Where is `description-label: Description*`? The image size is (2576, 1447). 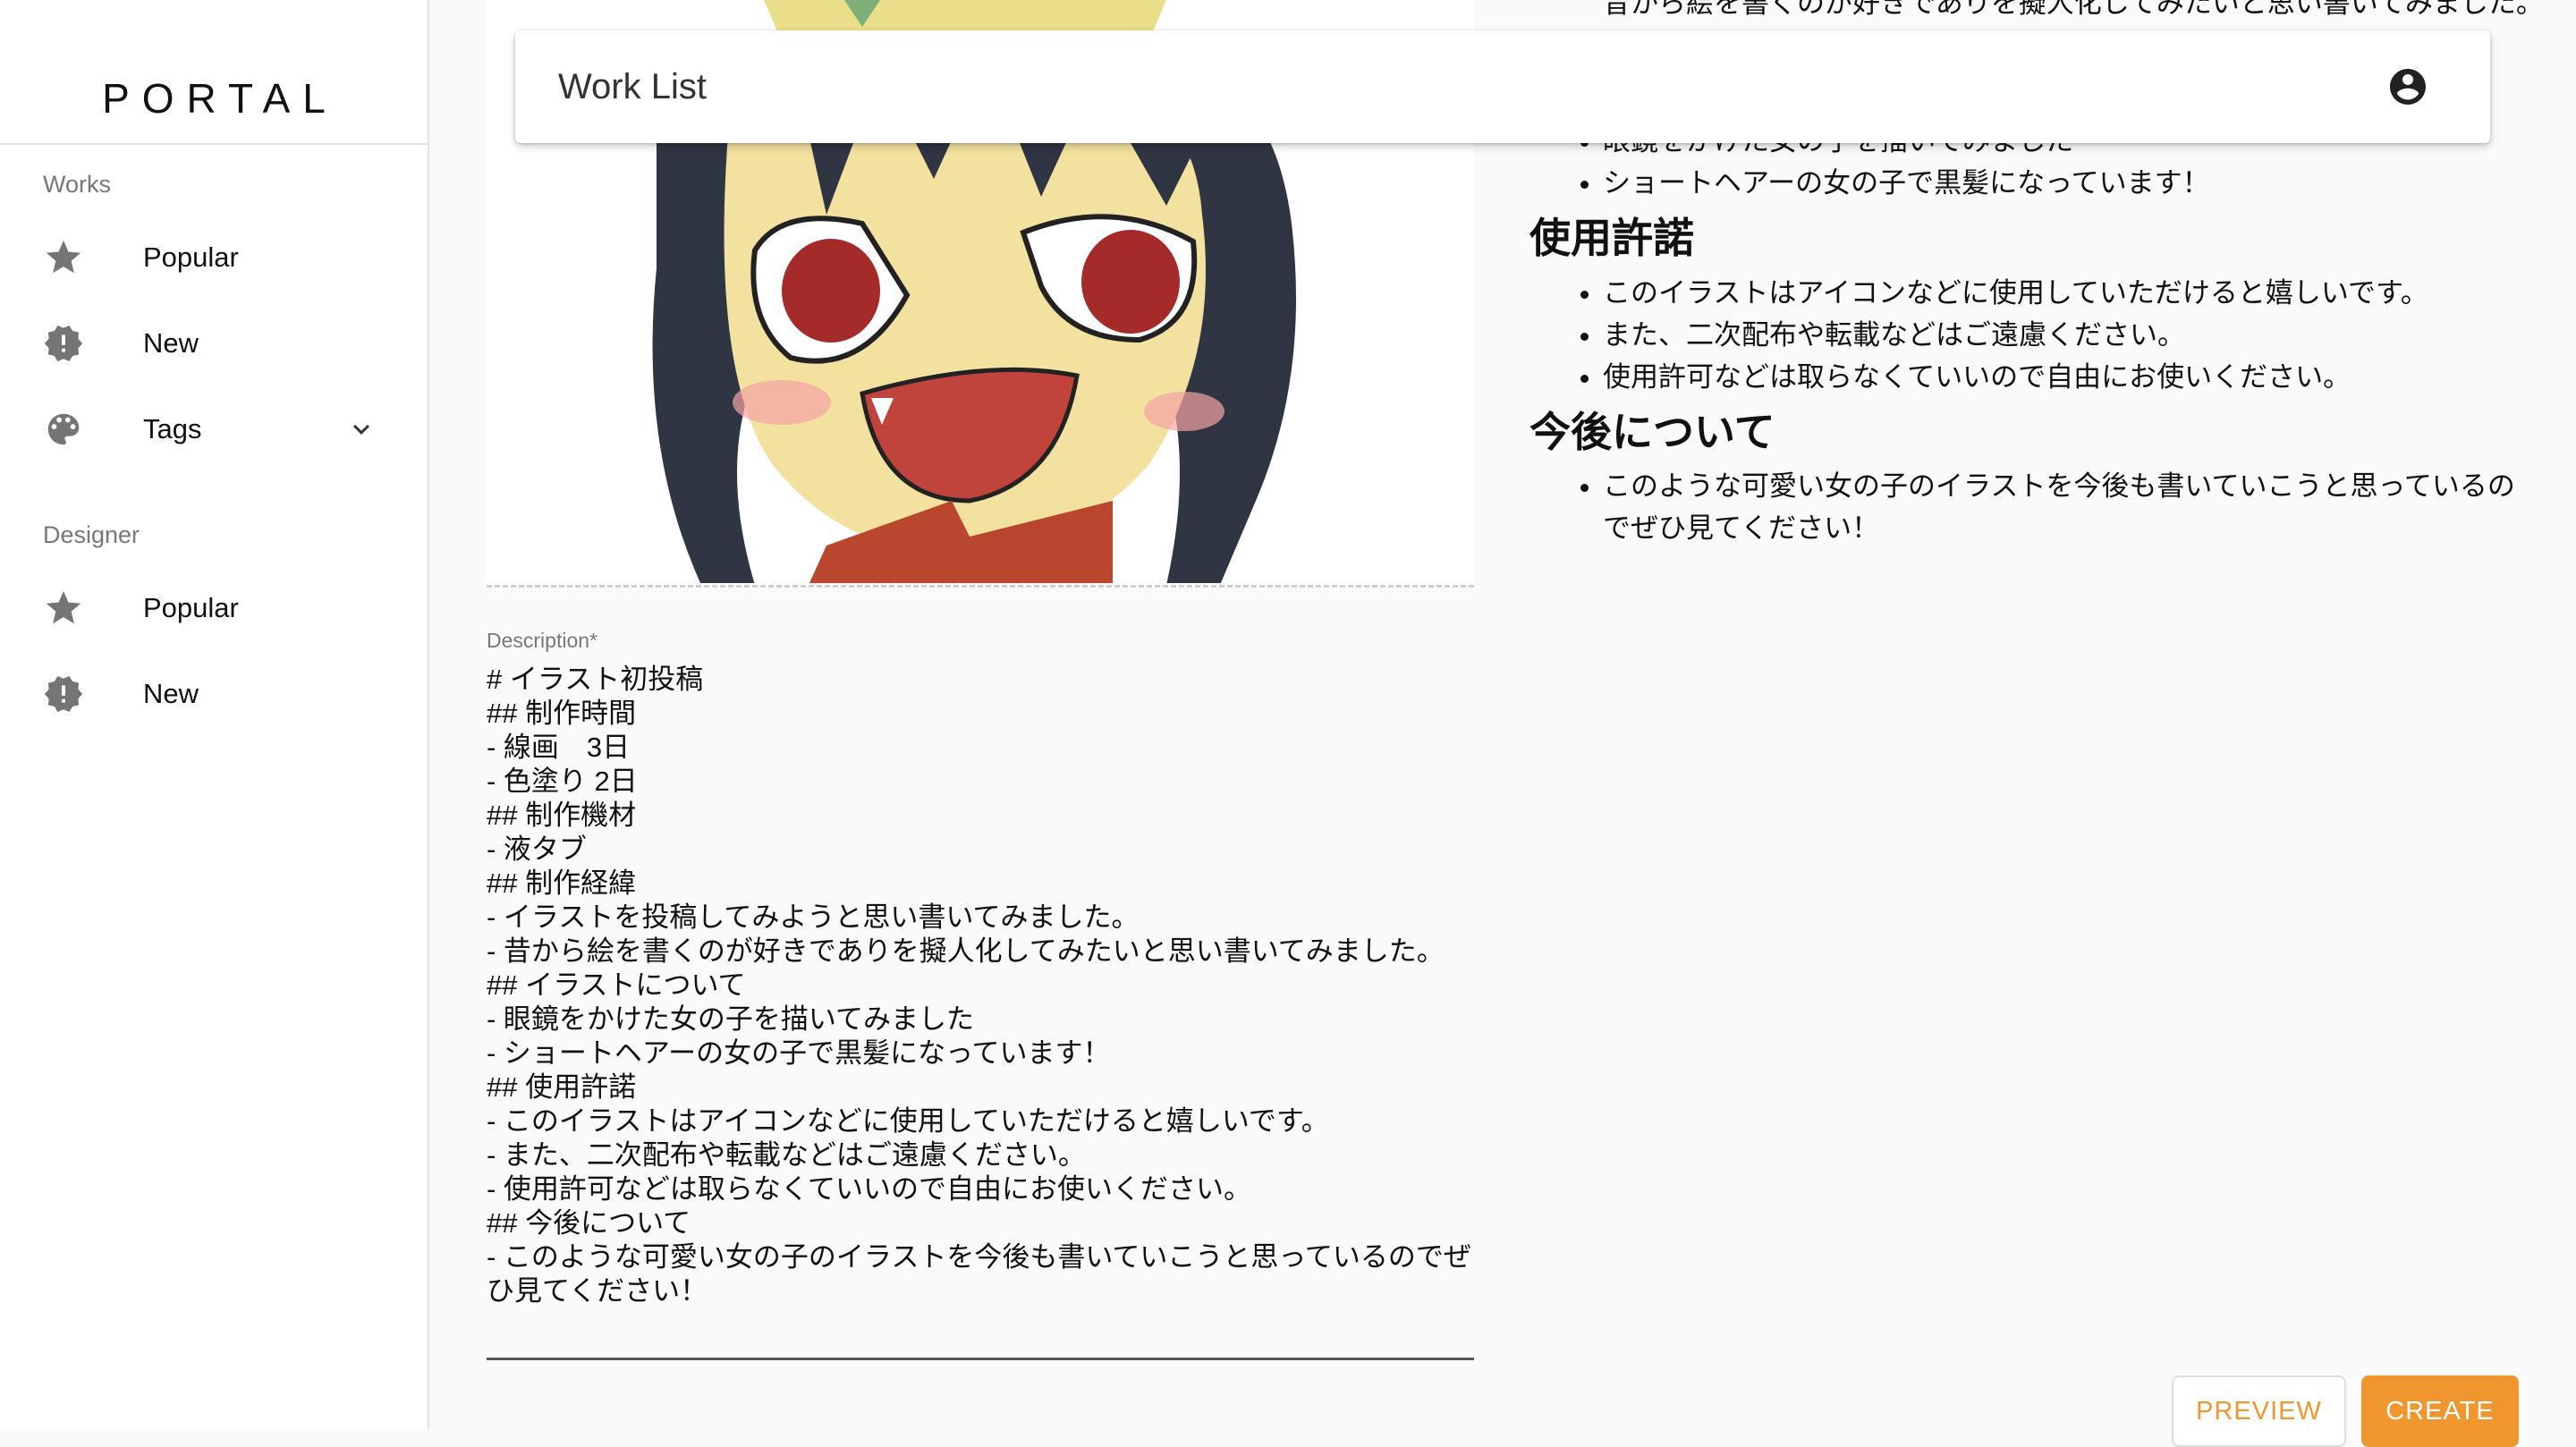
description-label: Description* is located at coordinates (542, 641).